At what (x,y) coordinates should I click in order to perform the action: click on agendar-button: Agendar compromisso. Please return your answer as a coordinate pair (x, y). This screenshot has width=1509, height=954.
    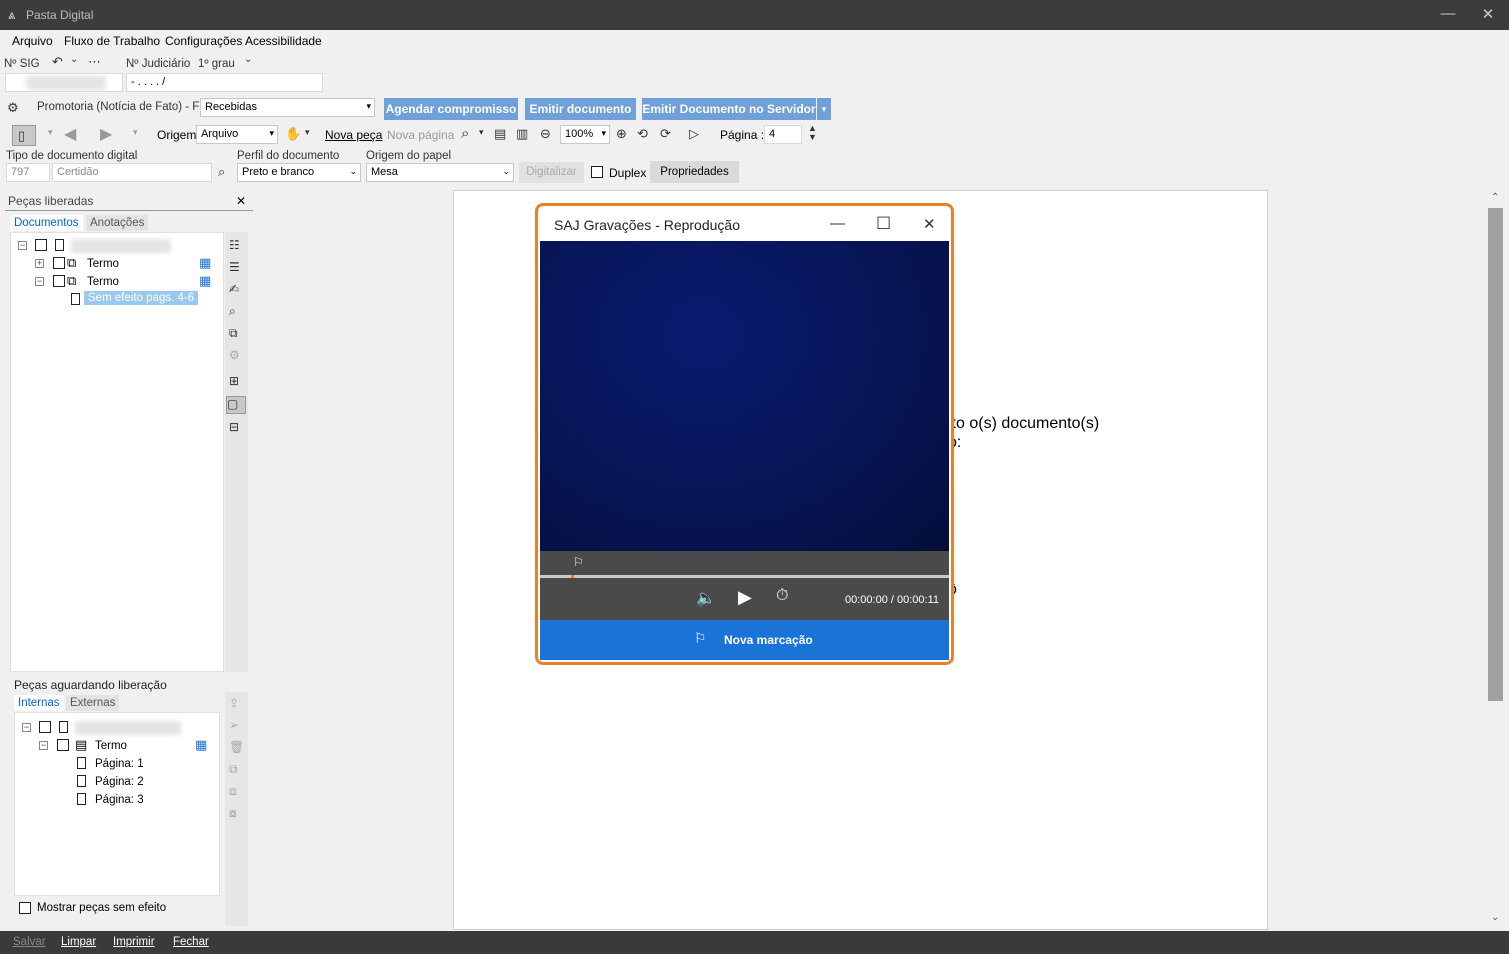
    Looking at the image, I should click on (451, 109).